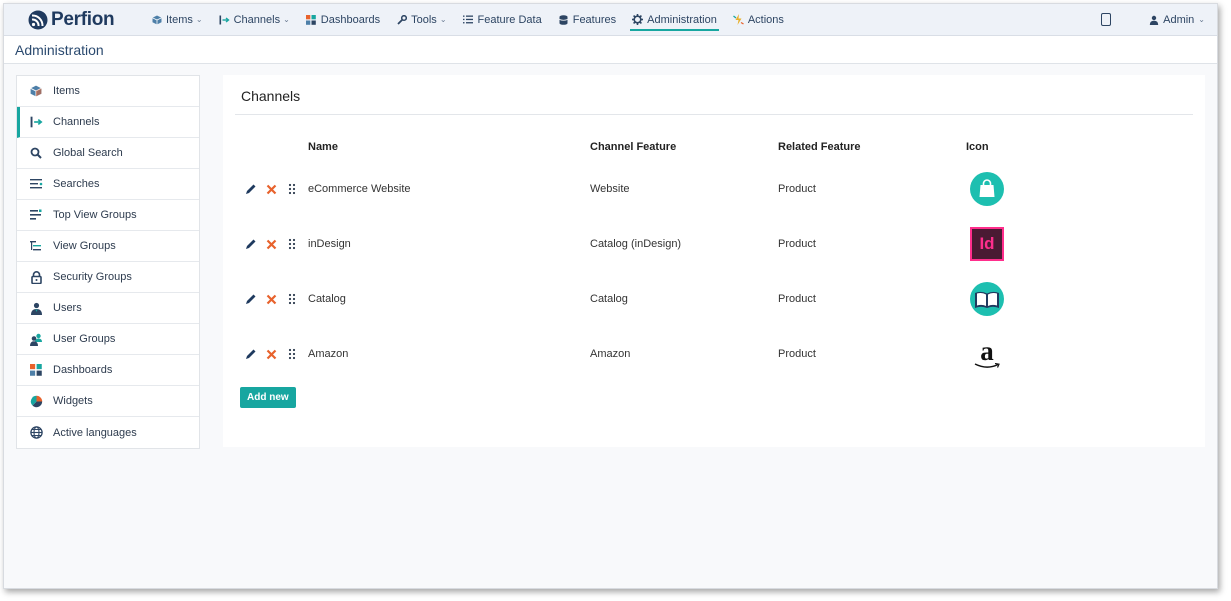  Describe the element at coordinates (108, 153) in the screenshot. I see `sidebar-item-global-search: Global Search` at that location.